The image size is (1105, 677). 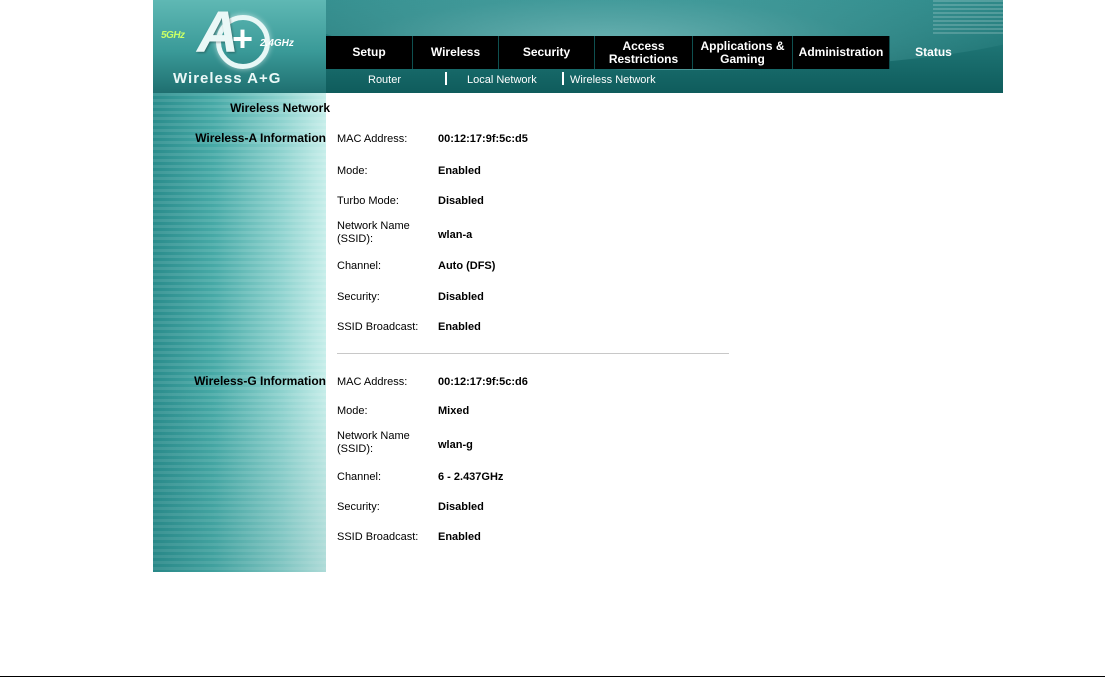 I want to click on page-title: Wireless Network, so click(x=280, y=108).